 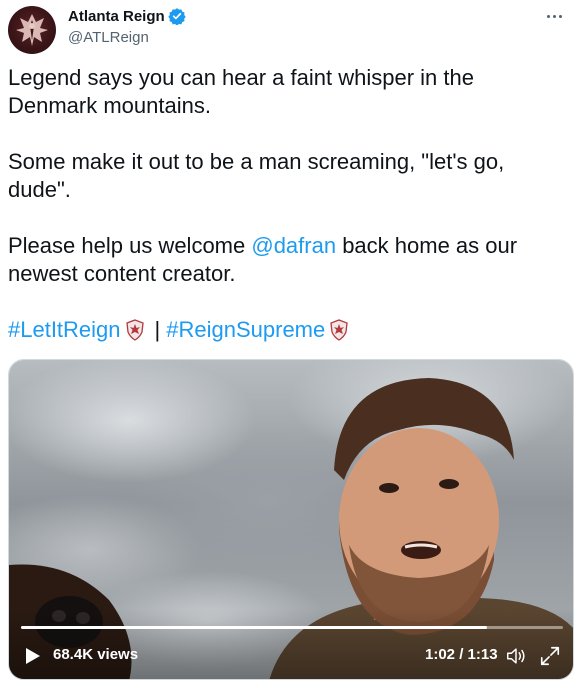 I want to click on more-icon, so click(x=554, y=16).